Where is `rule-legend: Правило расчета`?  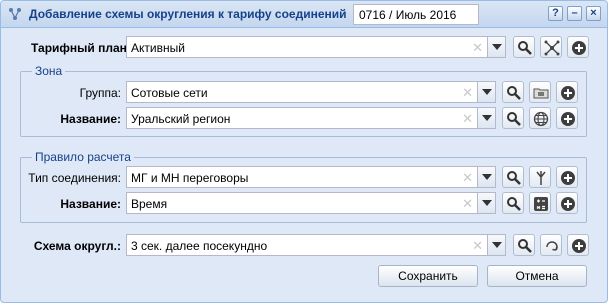 rule-legend: Правило расчета is located at coordinates (83, 157).